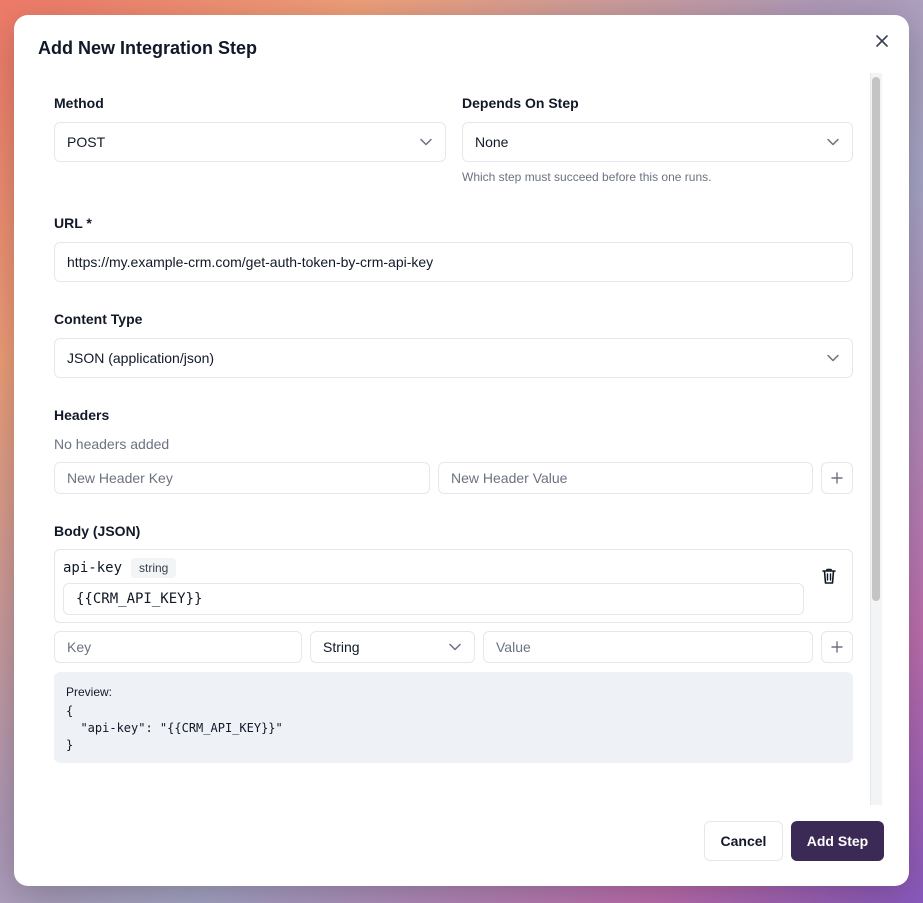  What do you see at coordinates (242, 478) in the screenshot?
I see `header-key-input: New Header Key` at bounding box center [242, 478].